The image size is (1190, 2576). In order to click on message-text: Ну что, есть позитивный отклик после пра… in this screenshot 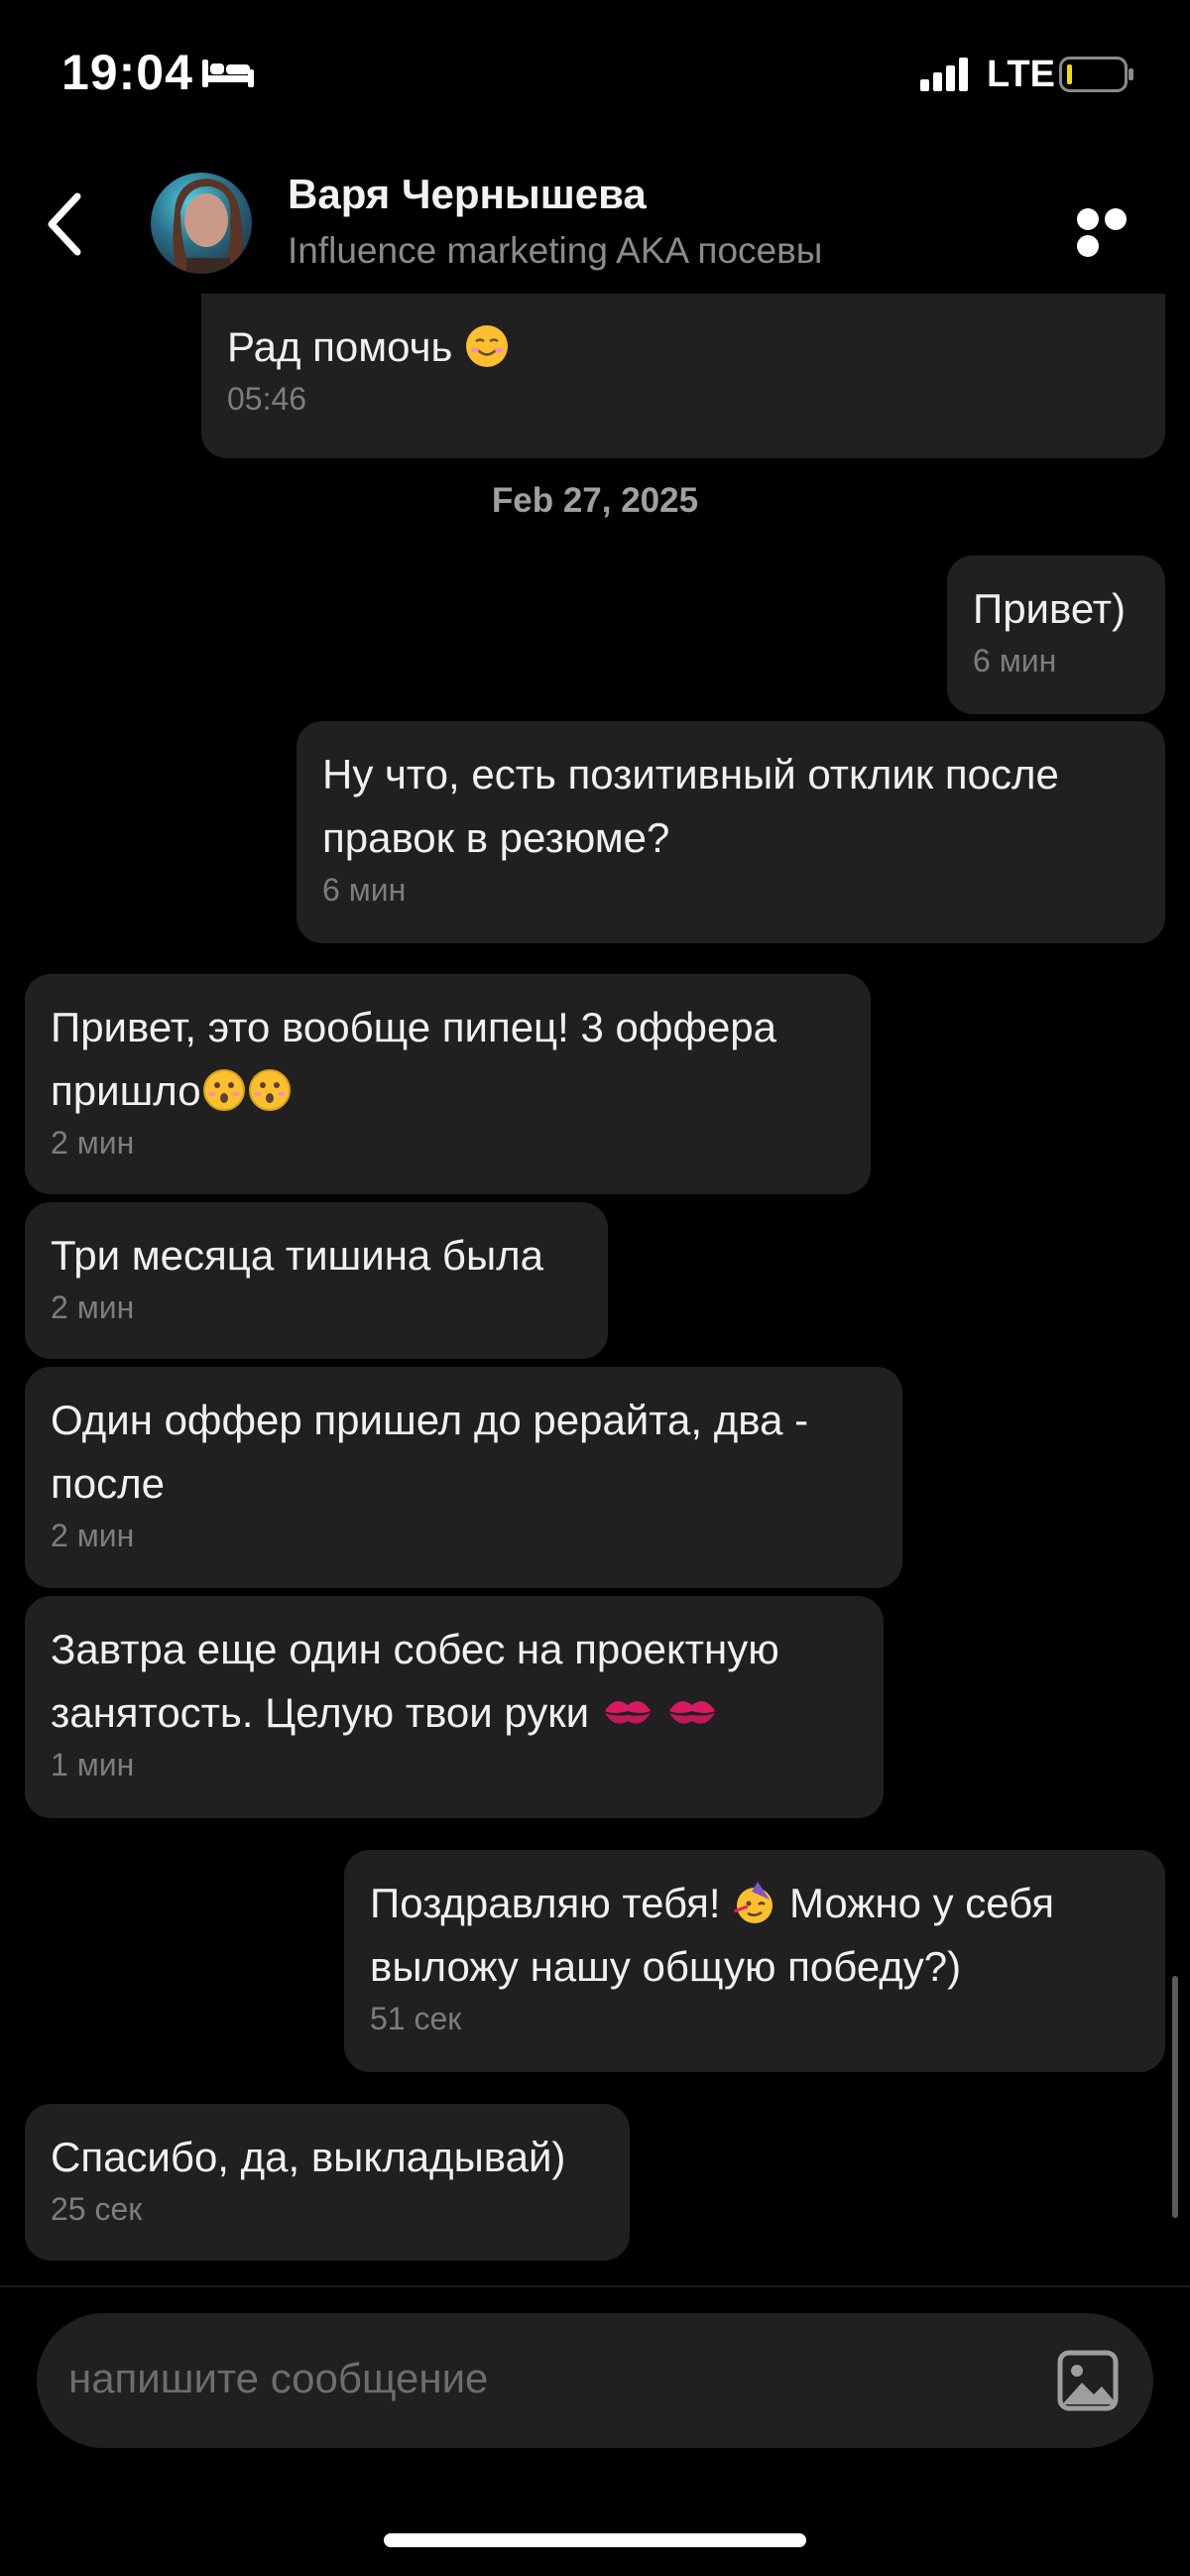, I will do `click(690, 806)`.